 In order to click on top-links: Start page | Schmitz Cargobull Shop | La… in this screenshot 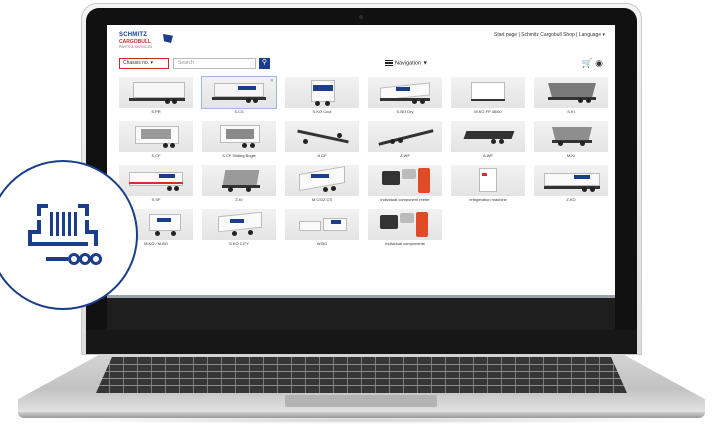, I will do `click(549, 35)`.